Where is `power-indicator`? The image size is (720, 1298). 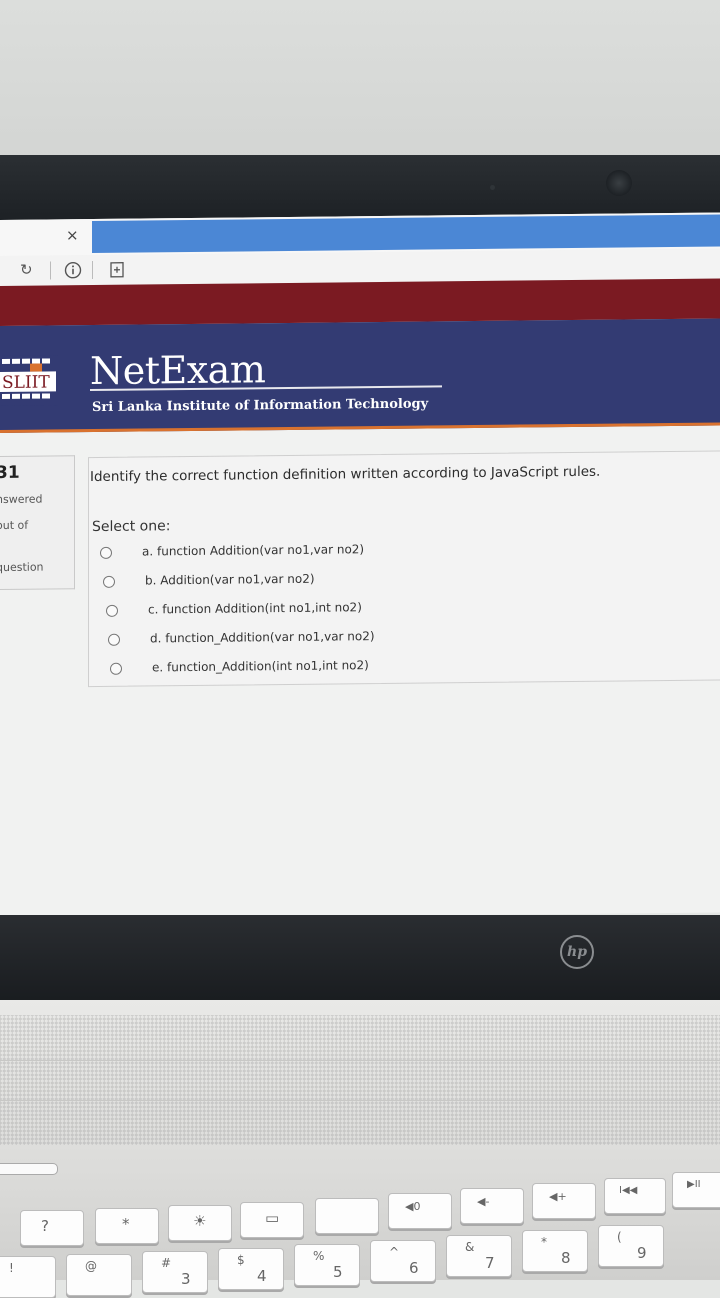 power-indicator is located at coordinates (29, 1169).